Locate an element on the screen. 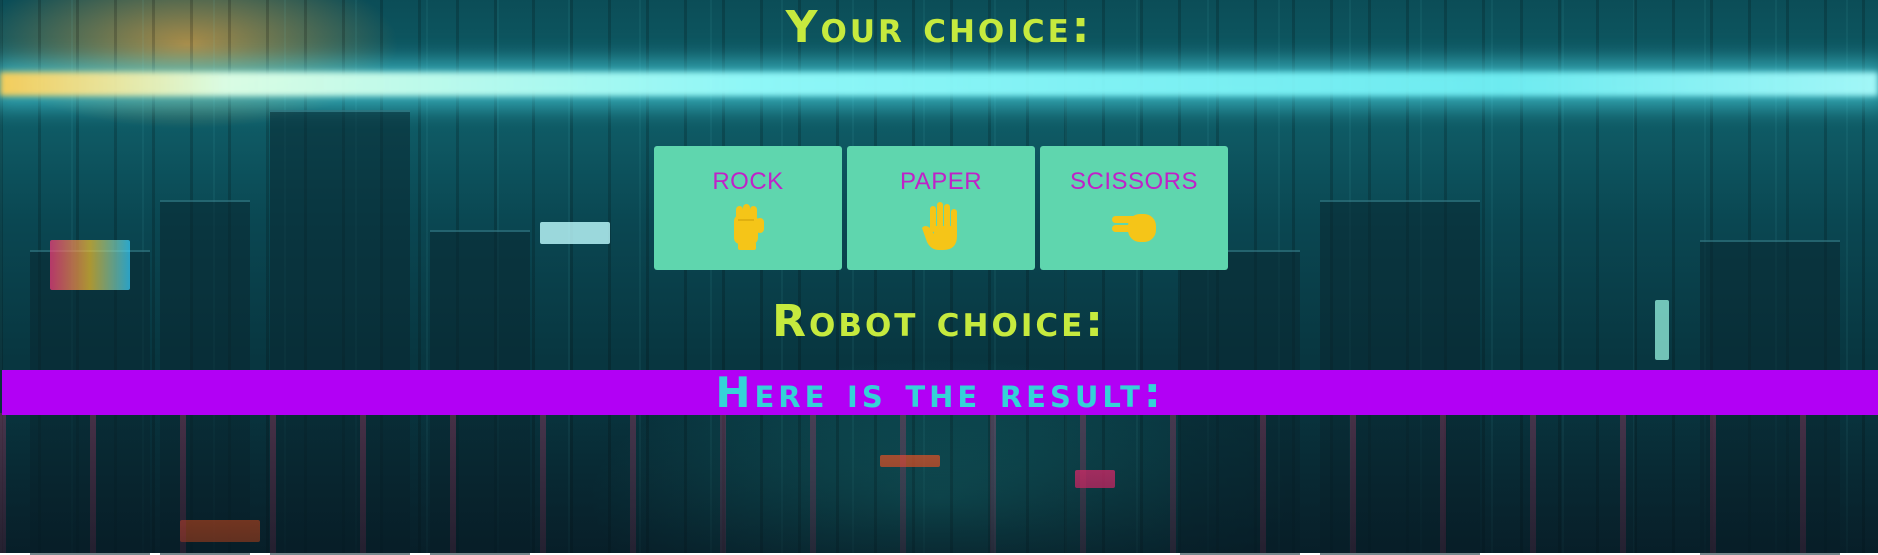 This screenshot has width=1878, height=555. choice-button-group: ROCK PAPER SCISSORS is located at coordinates (941, 208).